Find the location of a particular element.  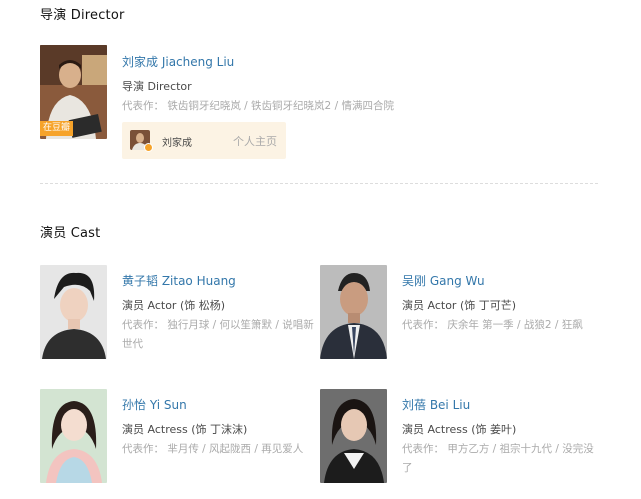

cast-works: 代表作： 甲方乙方 / 祖宗十九代 / 没完没了 is located at coordinates (501, 459).